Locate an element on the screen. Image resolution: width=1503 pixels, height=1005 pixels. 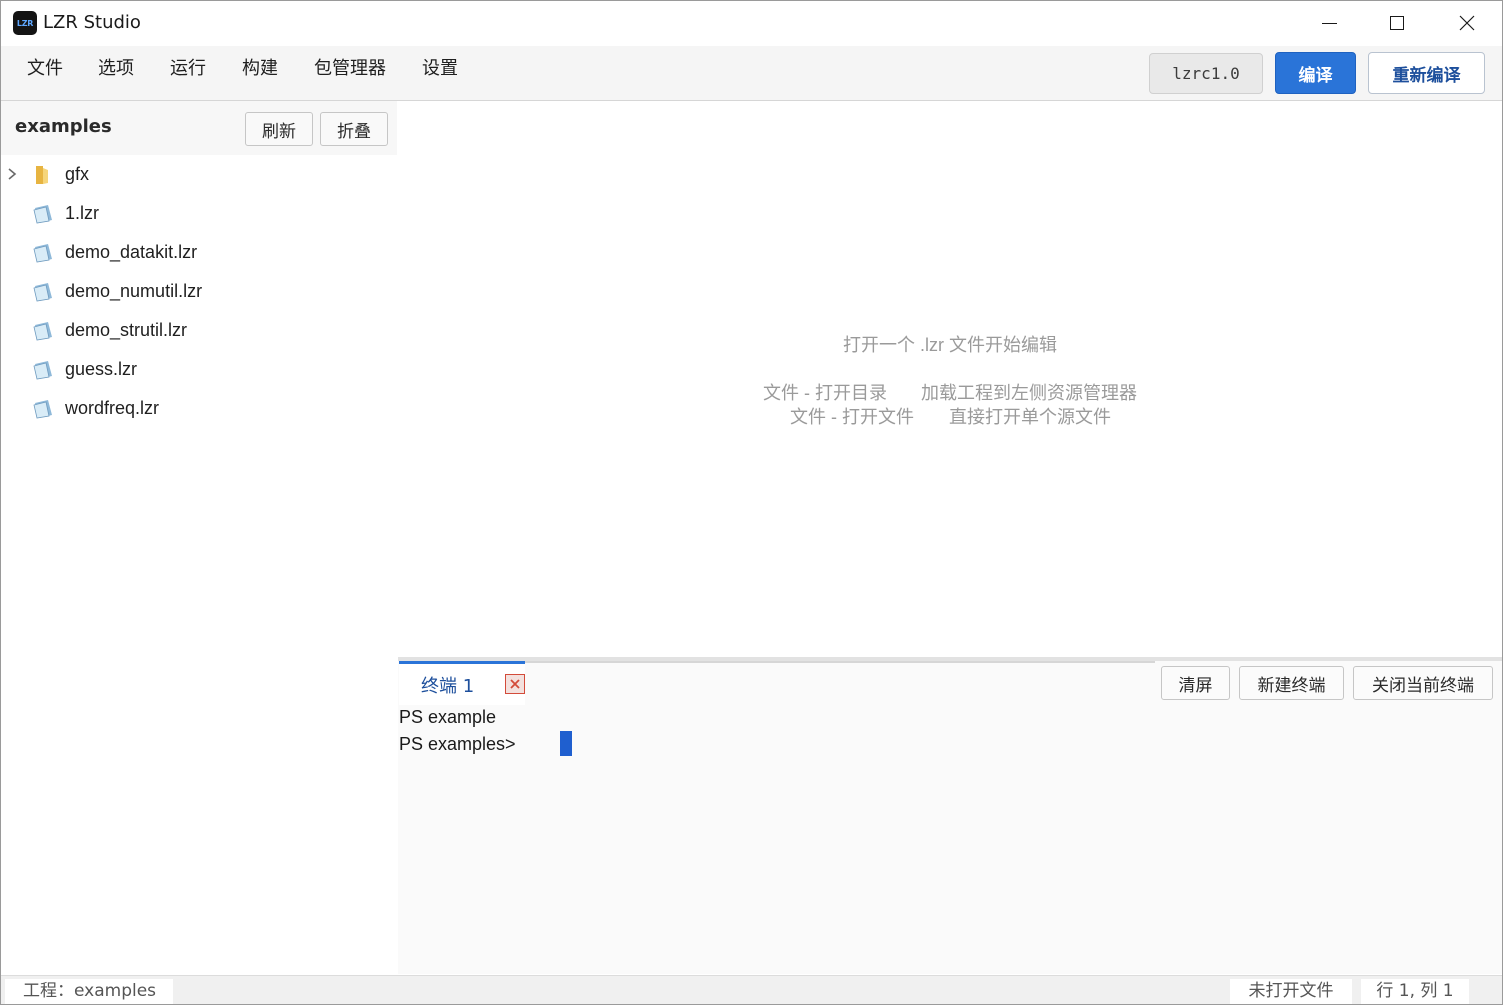
menu-file: 文件 is located at coordinates (45, 69).